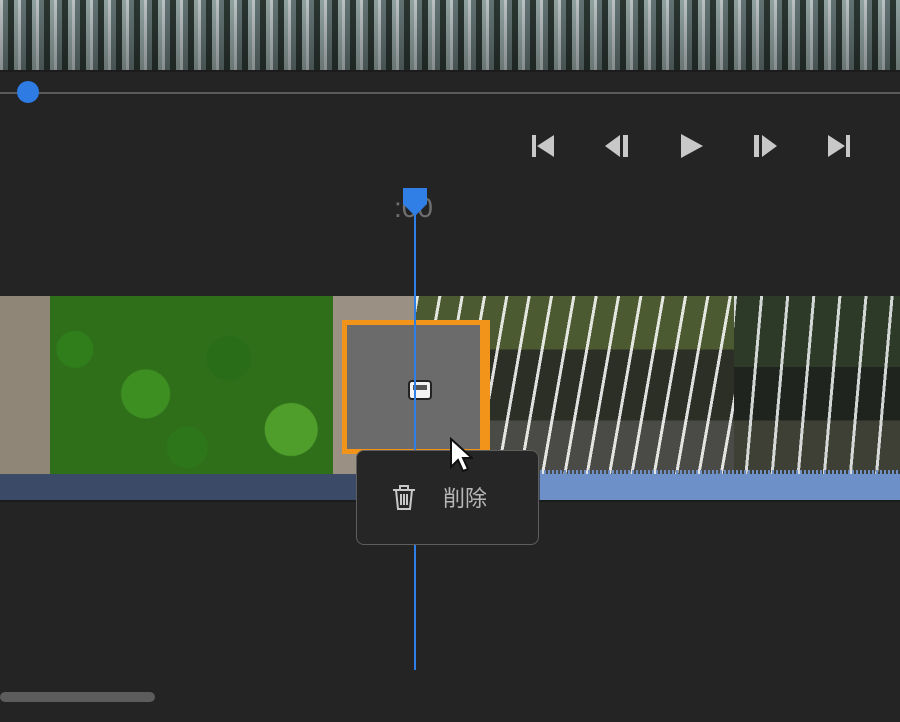 This screenshot has width=900, height=722. Describe the element at coordinates (465, 499) in the screenshot. I see `delete-label: 削除` at that location.